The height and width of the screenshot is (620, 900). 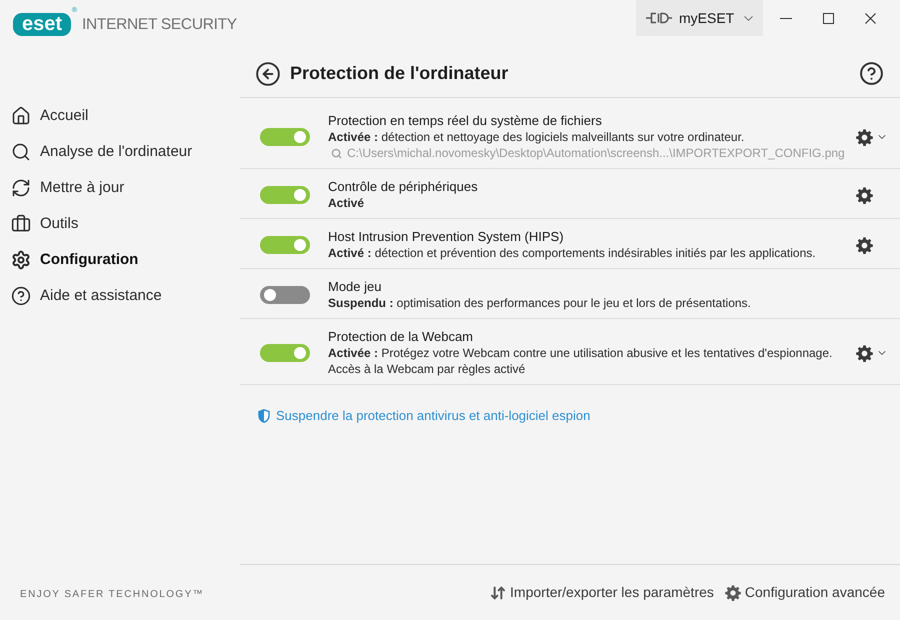 I want to click on module-title: Protection de la Webcam, so click(x=401, y=337).